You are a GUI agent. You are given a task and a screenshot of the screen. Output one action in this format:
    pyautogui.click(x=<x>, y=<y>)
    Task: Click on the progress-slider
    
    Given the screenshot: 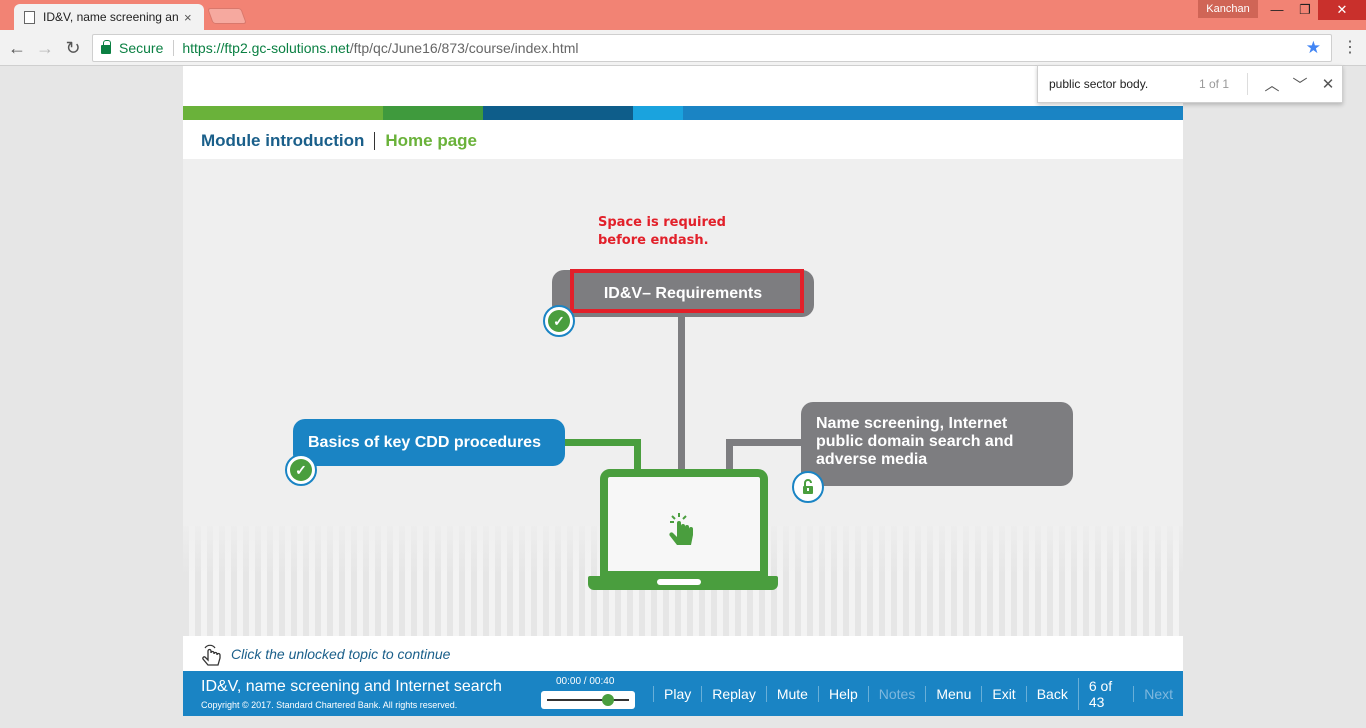 What is the action you would take?
    pyautogui.click(x=588, y=700)
    